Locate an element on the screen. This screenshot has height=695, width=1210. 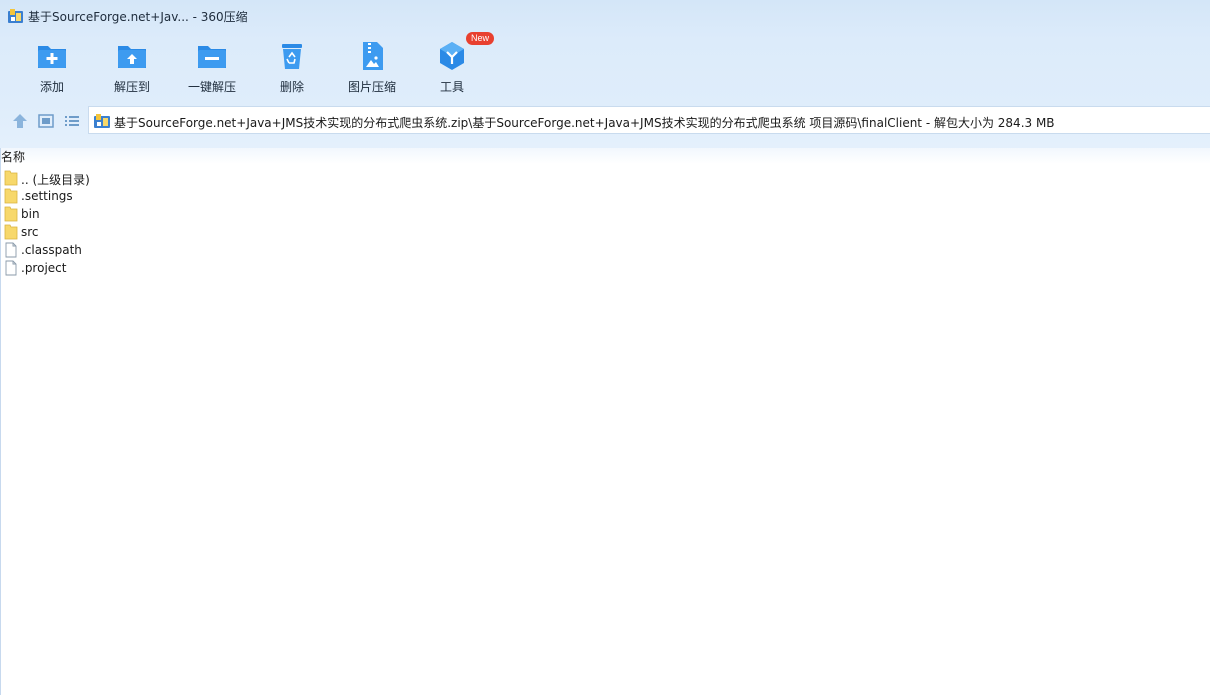
window-title: 基于SourceForge.net+Jav... - 360压缩 is located at coordinates (138, 17).